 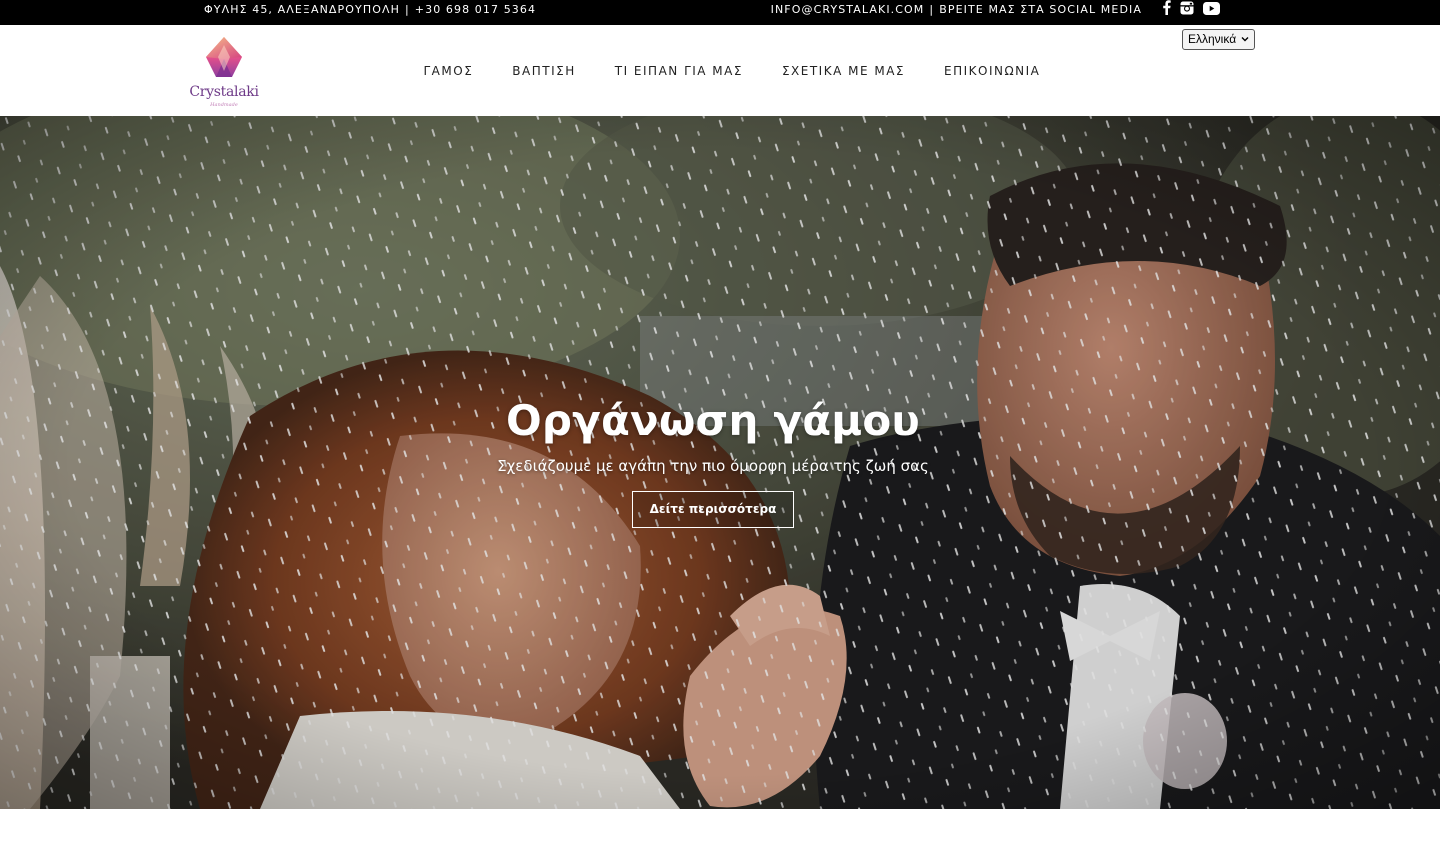 What do you see at coordinates (544, 71) in the screenshot?
I see `nav-item-baptism: ΒΑΠΤΙΣΗ` at bounding box center [544, 71].